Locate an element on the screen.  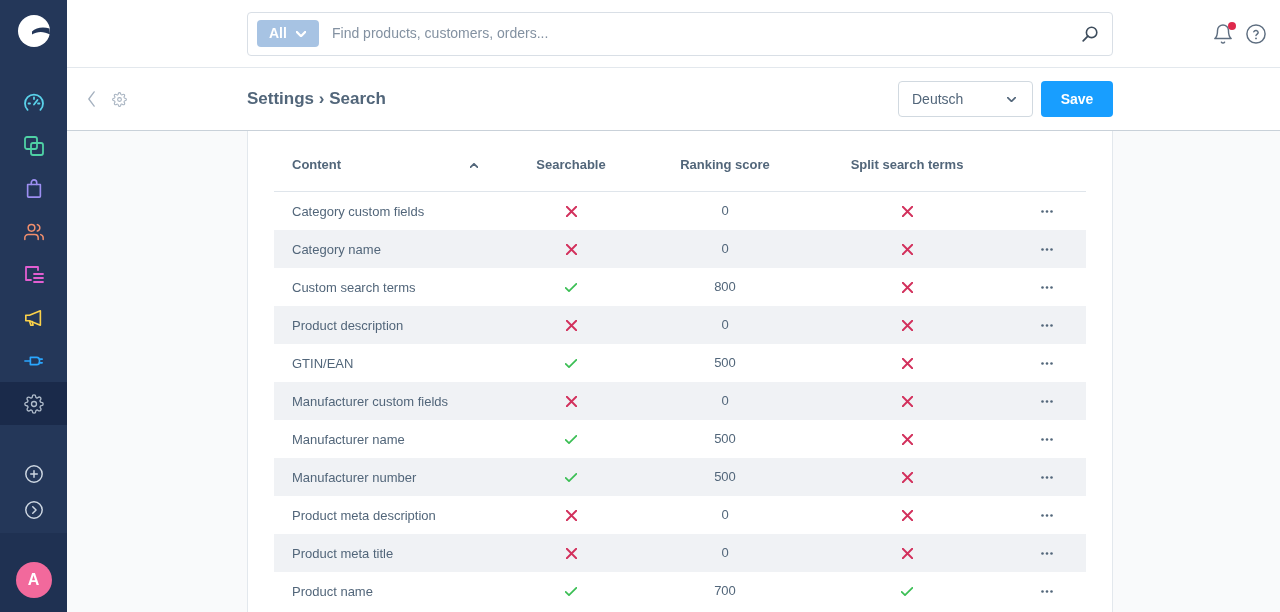
column-header: Searchable is located at coordinates (571, 165).